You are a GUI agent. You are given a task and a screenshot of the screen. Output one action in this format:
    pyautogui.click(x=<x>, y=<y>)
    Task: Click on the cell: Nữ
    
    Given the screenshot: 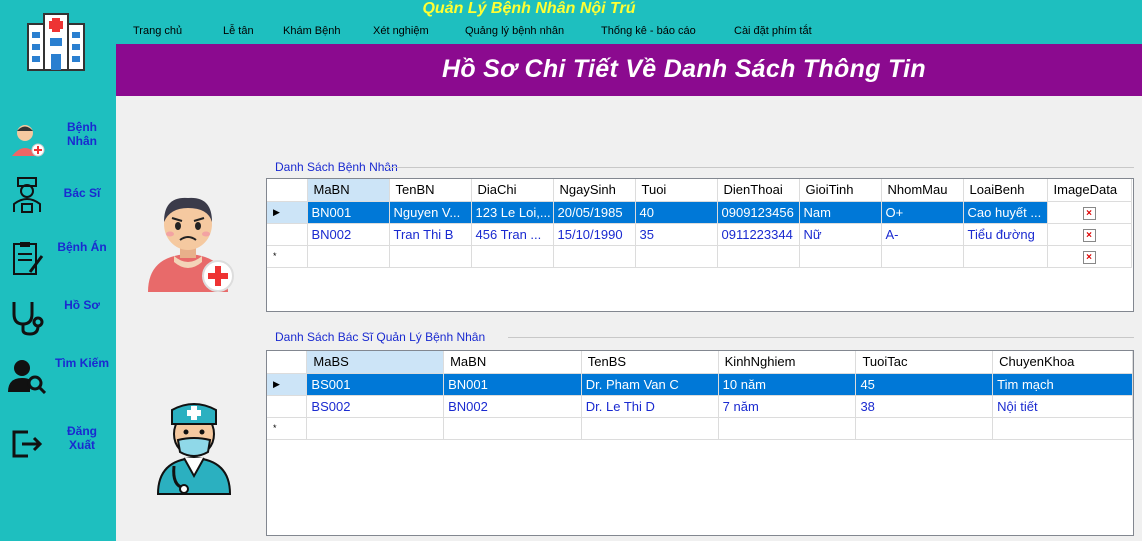 What is the action you would take?
    pyautogui.click(x=840, y=234)
    